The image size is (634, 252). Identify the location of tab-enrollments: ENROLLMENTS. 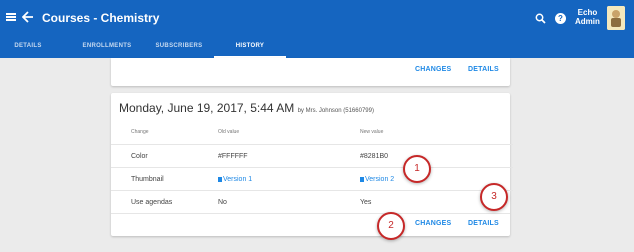
(107, 47).